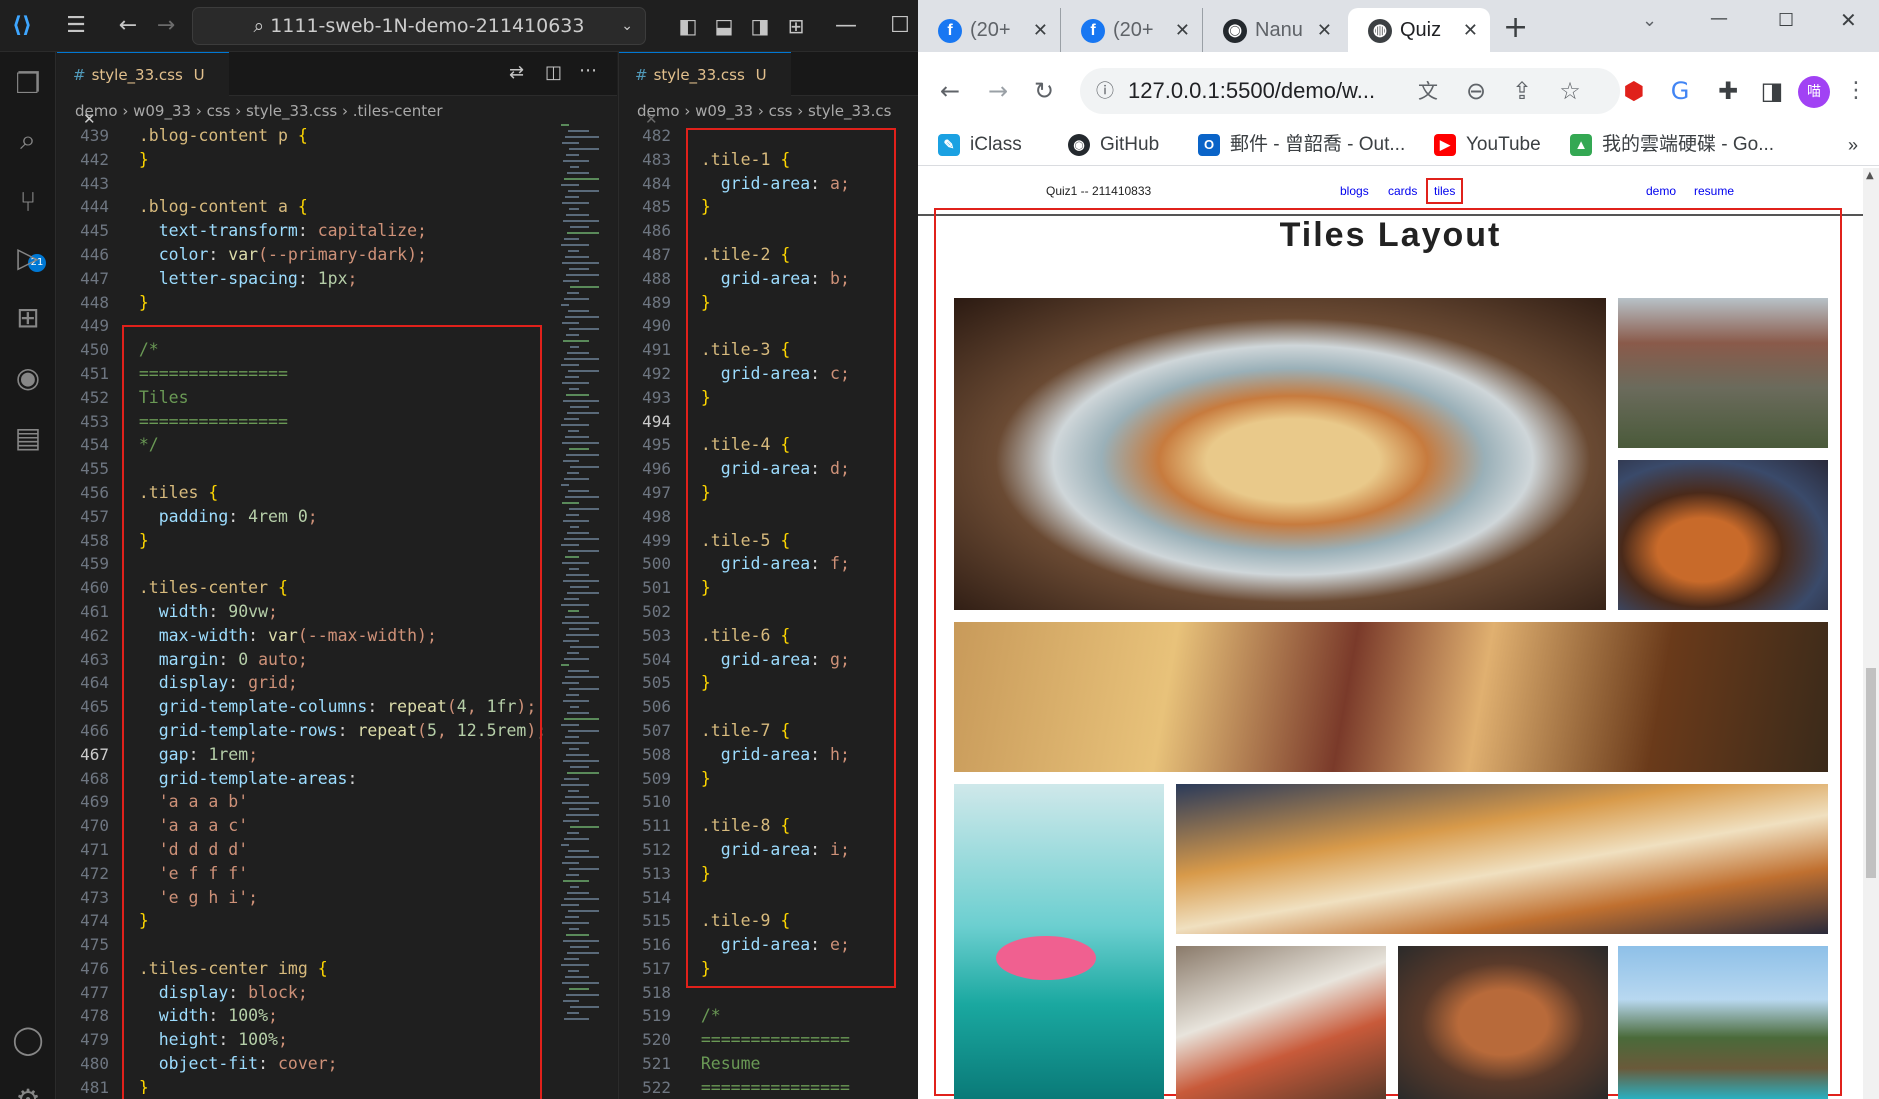 The height and width of the screenshot is (1099, 1879). Describe the element at coordinates (1402, 191) in the screenshot. I see `nav-link-cards: cards` at that location.